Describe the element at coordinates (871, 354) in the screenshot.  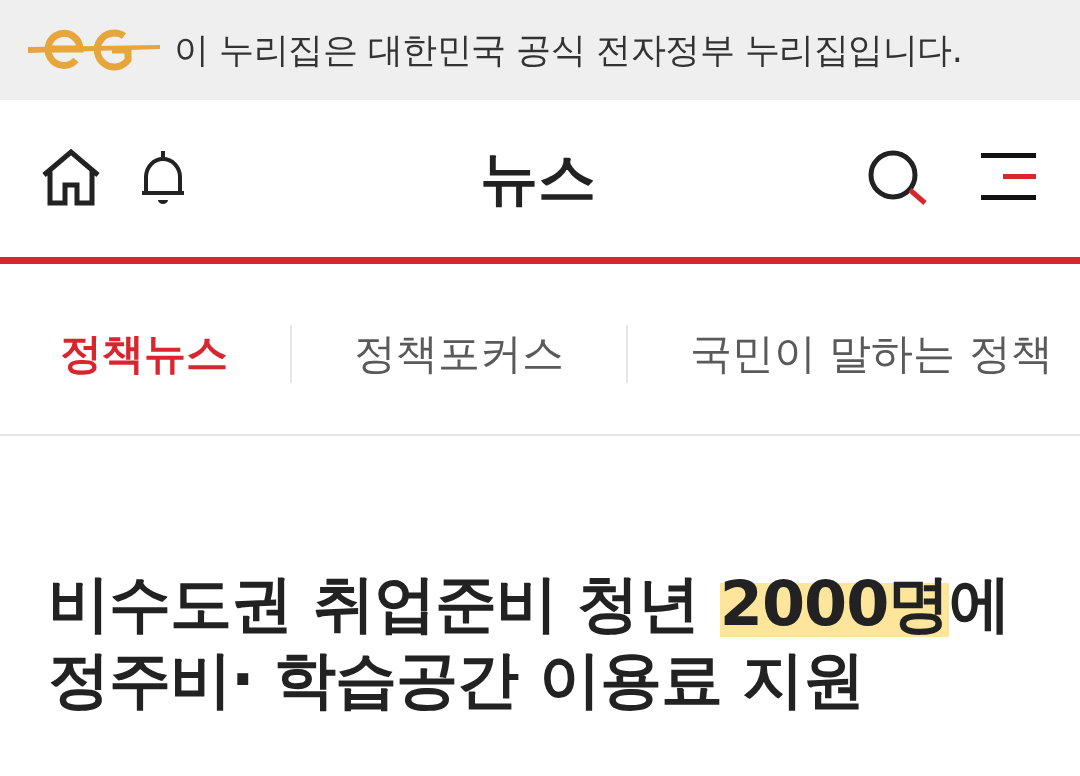
I see `tab: 국민이 말하는 정책` at that location.